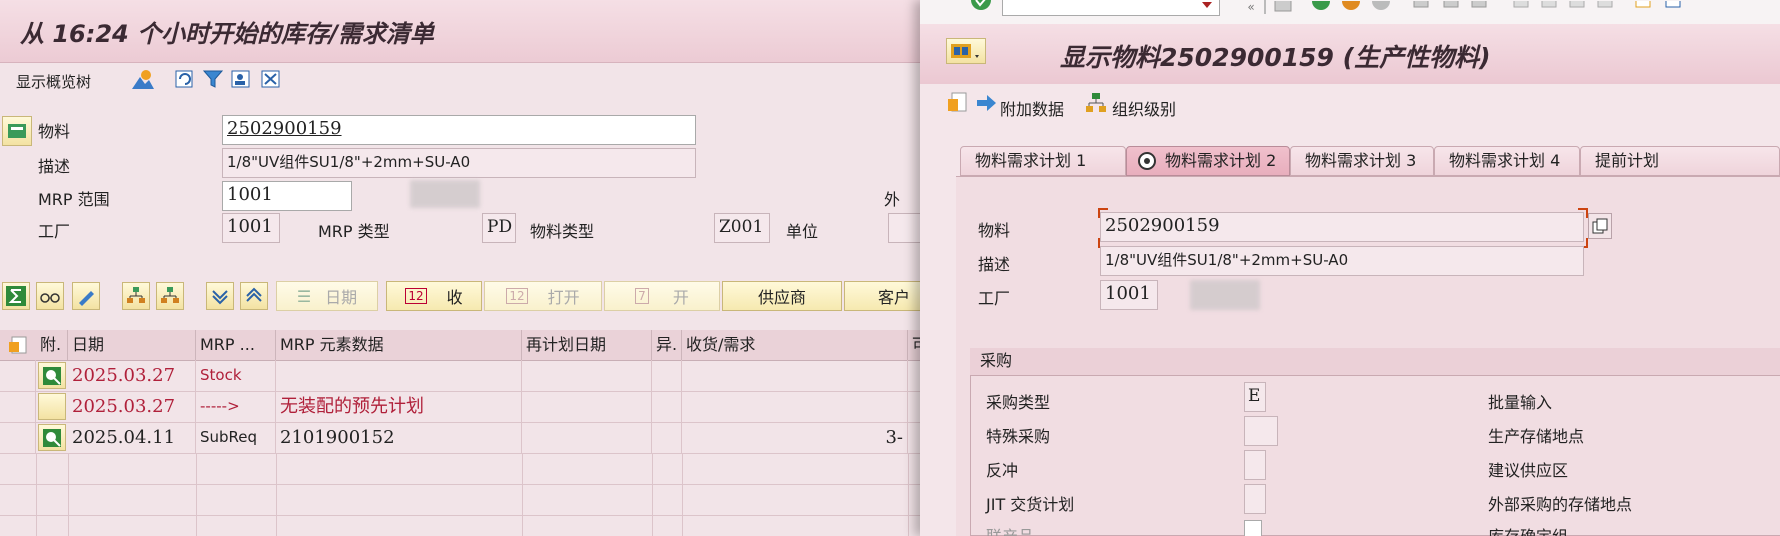  What do you see at coordinates (1600, 226) in the screenshot?
I see `copy-icon` at bounding box center [1600, 226].